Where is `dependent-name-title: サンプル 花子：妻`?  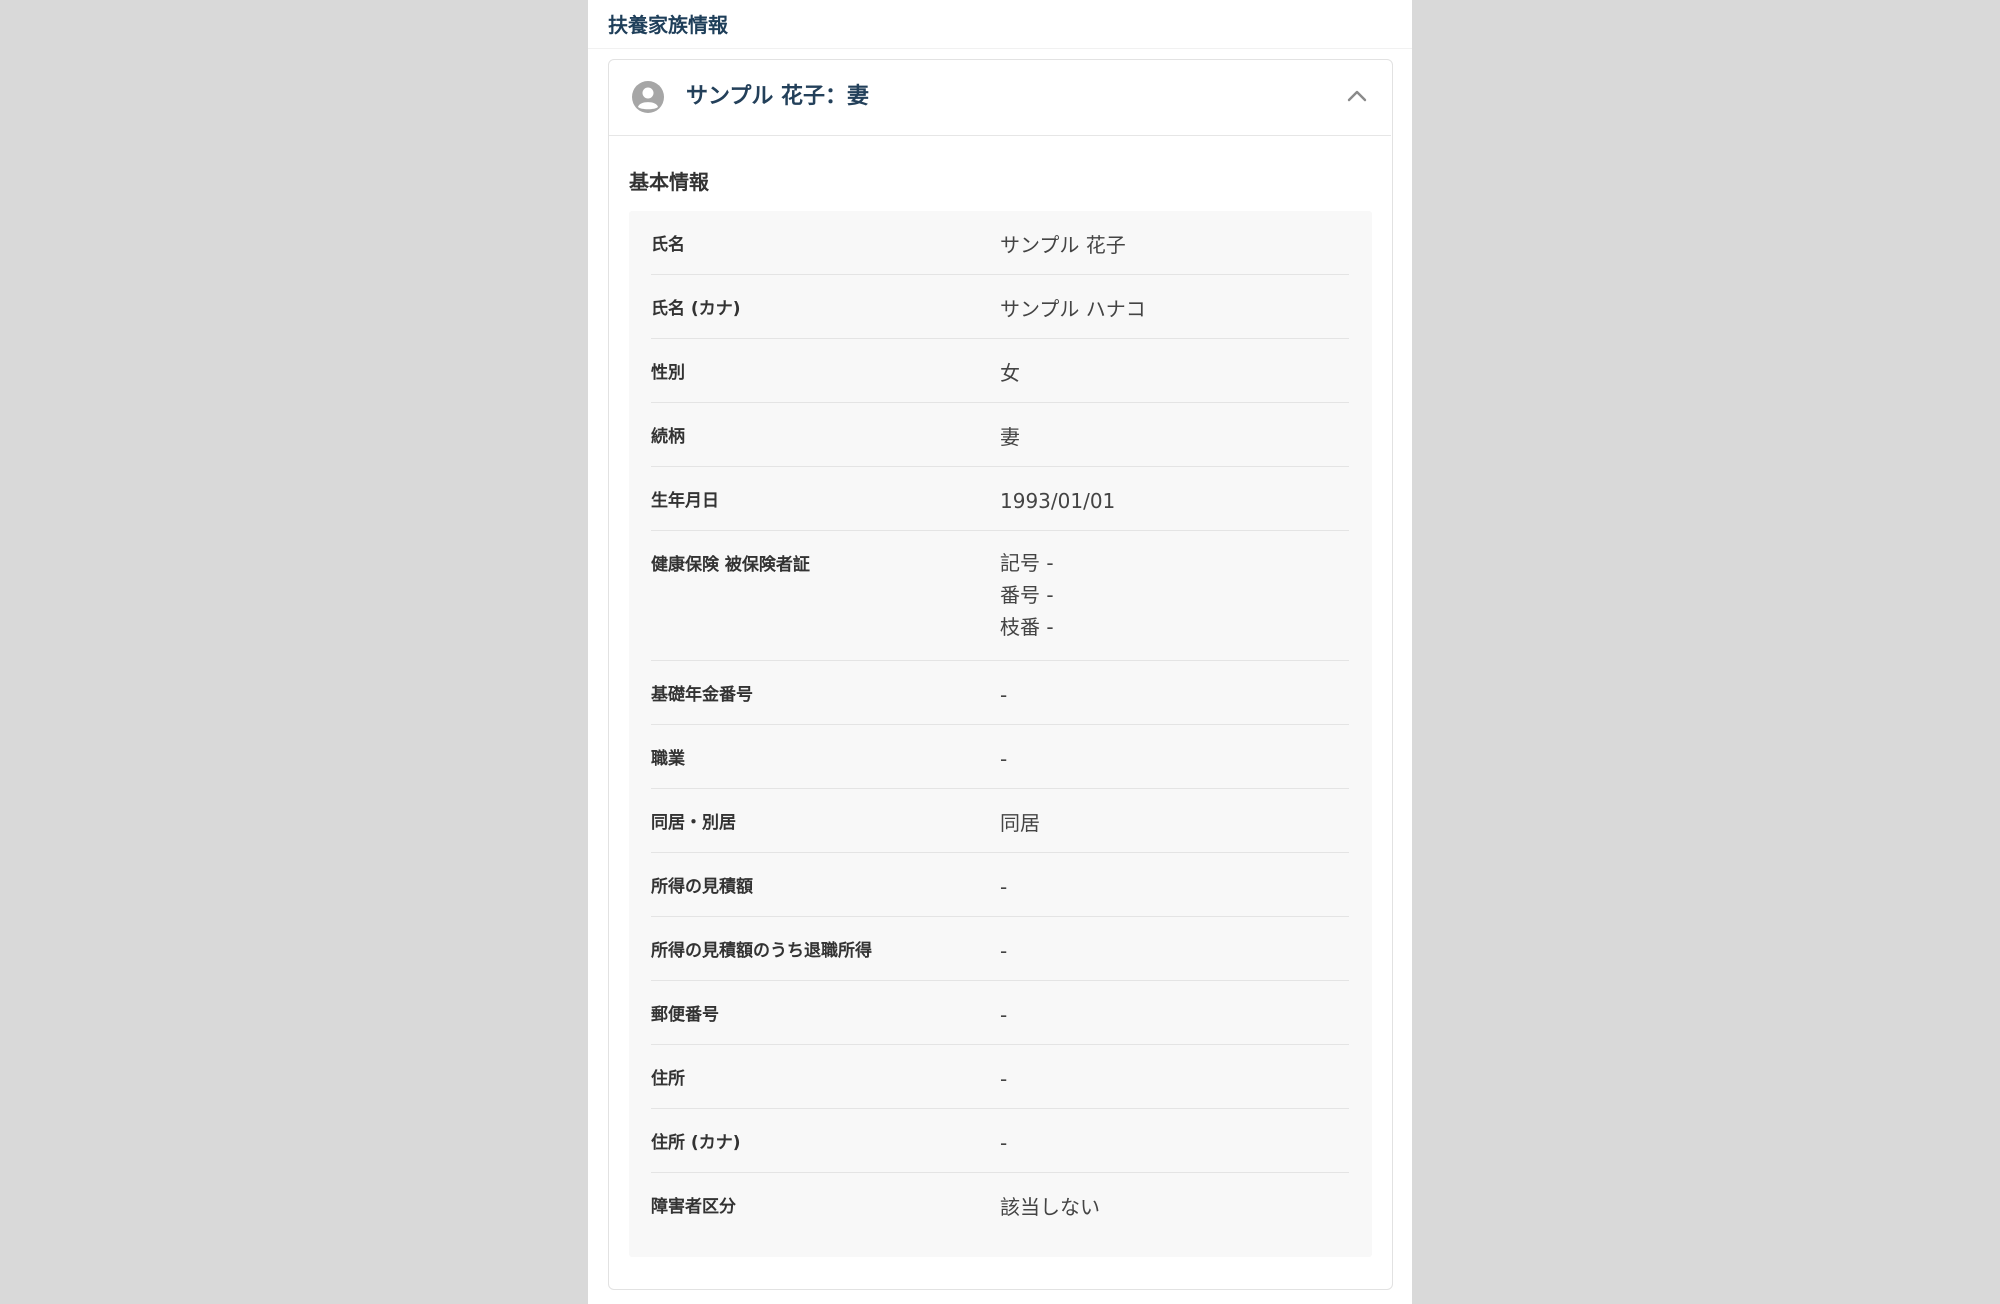
dependent-name-title: サンプル 花子：妻 is located at coordinates (777, 96).